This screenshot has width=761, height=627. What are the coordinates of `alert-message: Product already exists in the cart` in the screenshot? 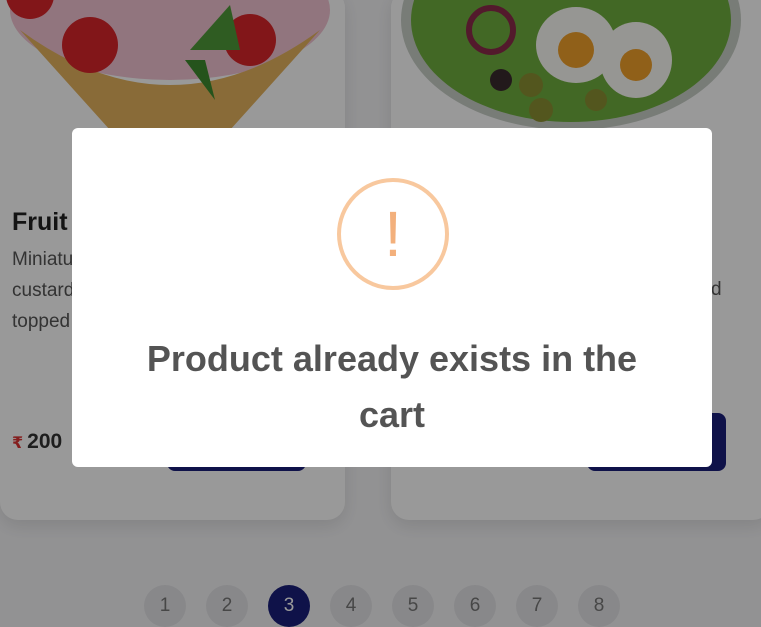 It's located at (392, 386).